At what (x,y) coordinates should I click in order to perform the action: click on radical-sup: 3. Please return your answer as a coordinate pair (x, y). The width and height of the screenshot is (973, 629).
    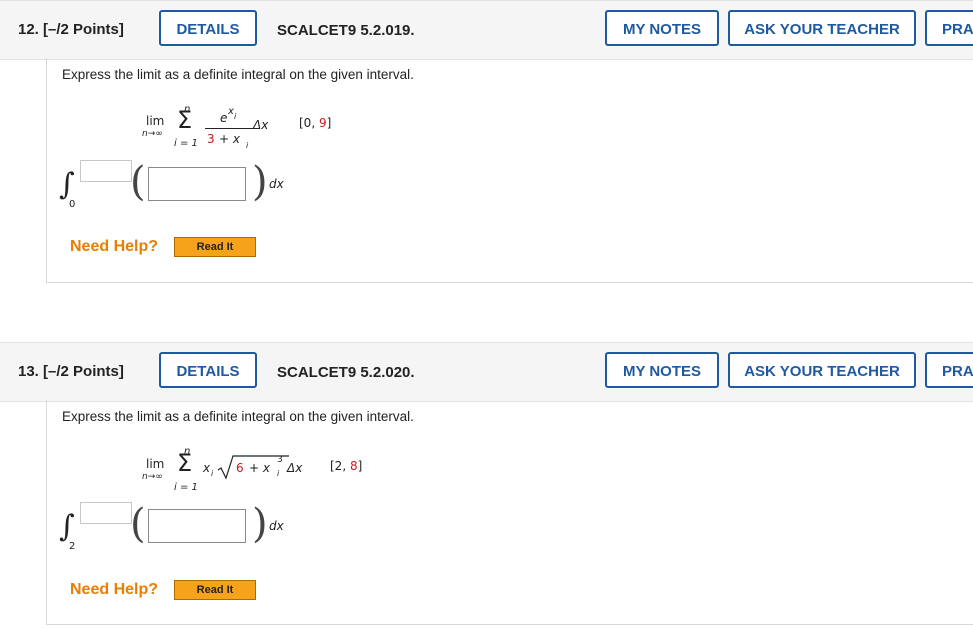
    Looking at the image, I should click on (280, 460).